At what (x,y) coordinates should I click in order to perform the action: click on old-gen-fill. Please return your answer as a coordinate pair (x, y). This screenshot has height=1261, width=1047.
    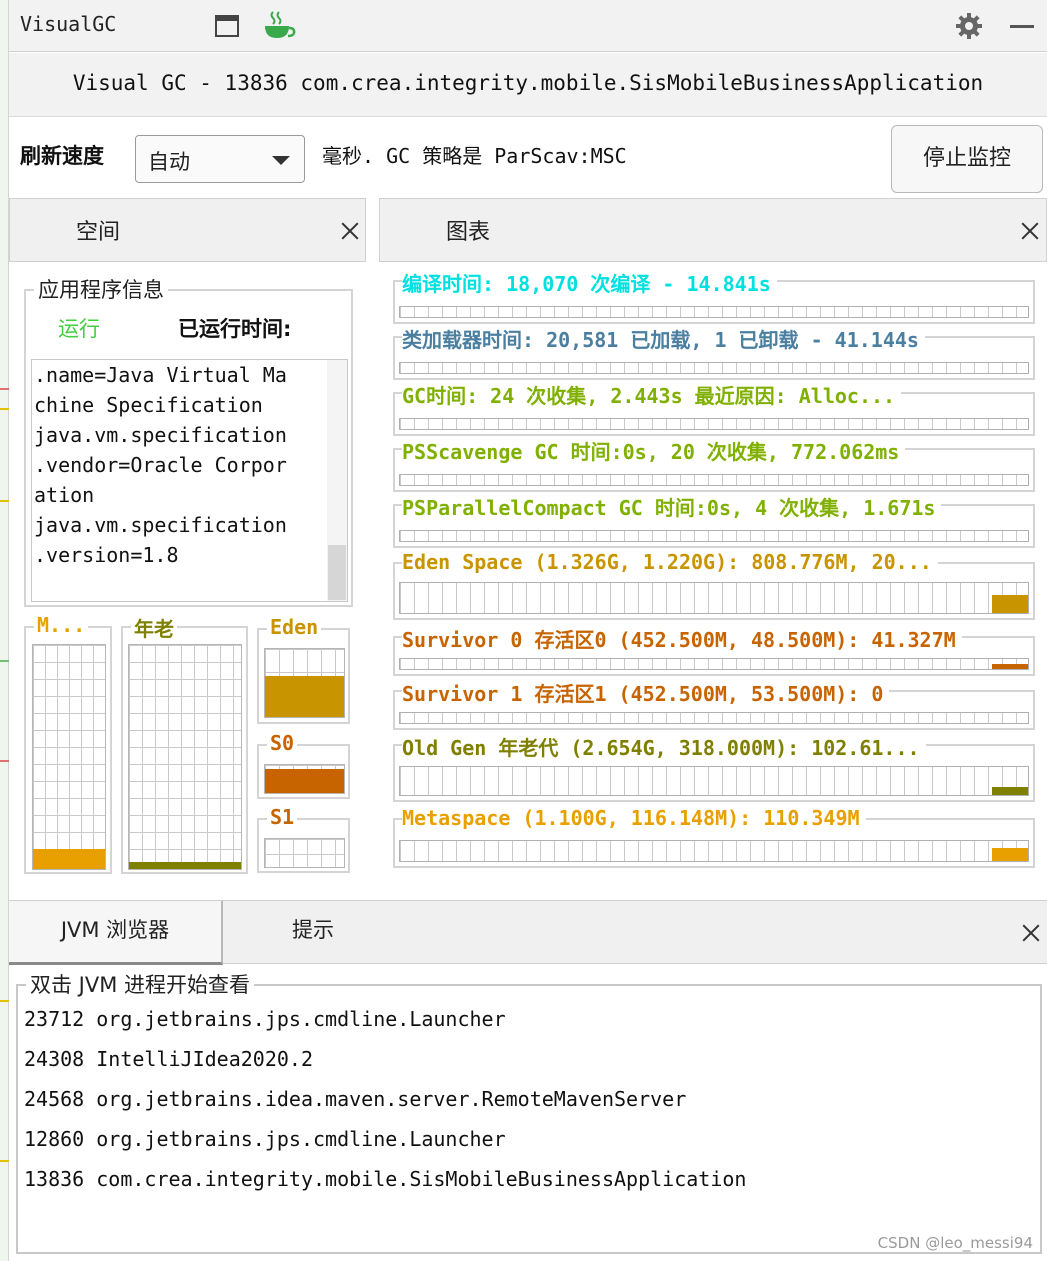
    Looking at the image, I should click on (185, 865).